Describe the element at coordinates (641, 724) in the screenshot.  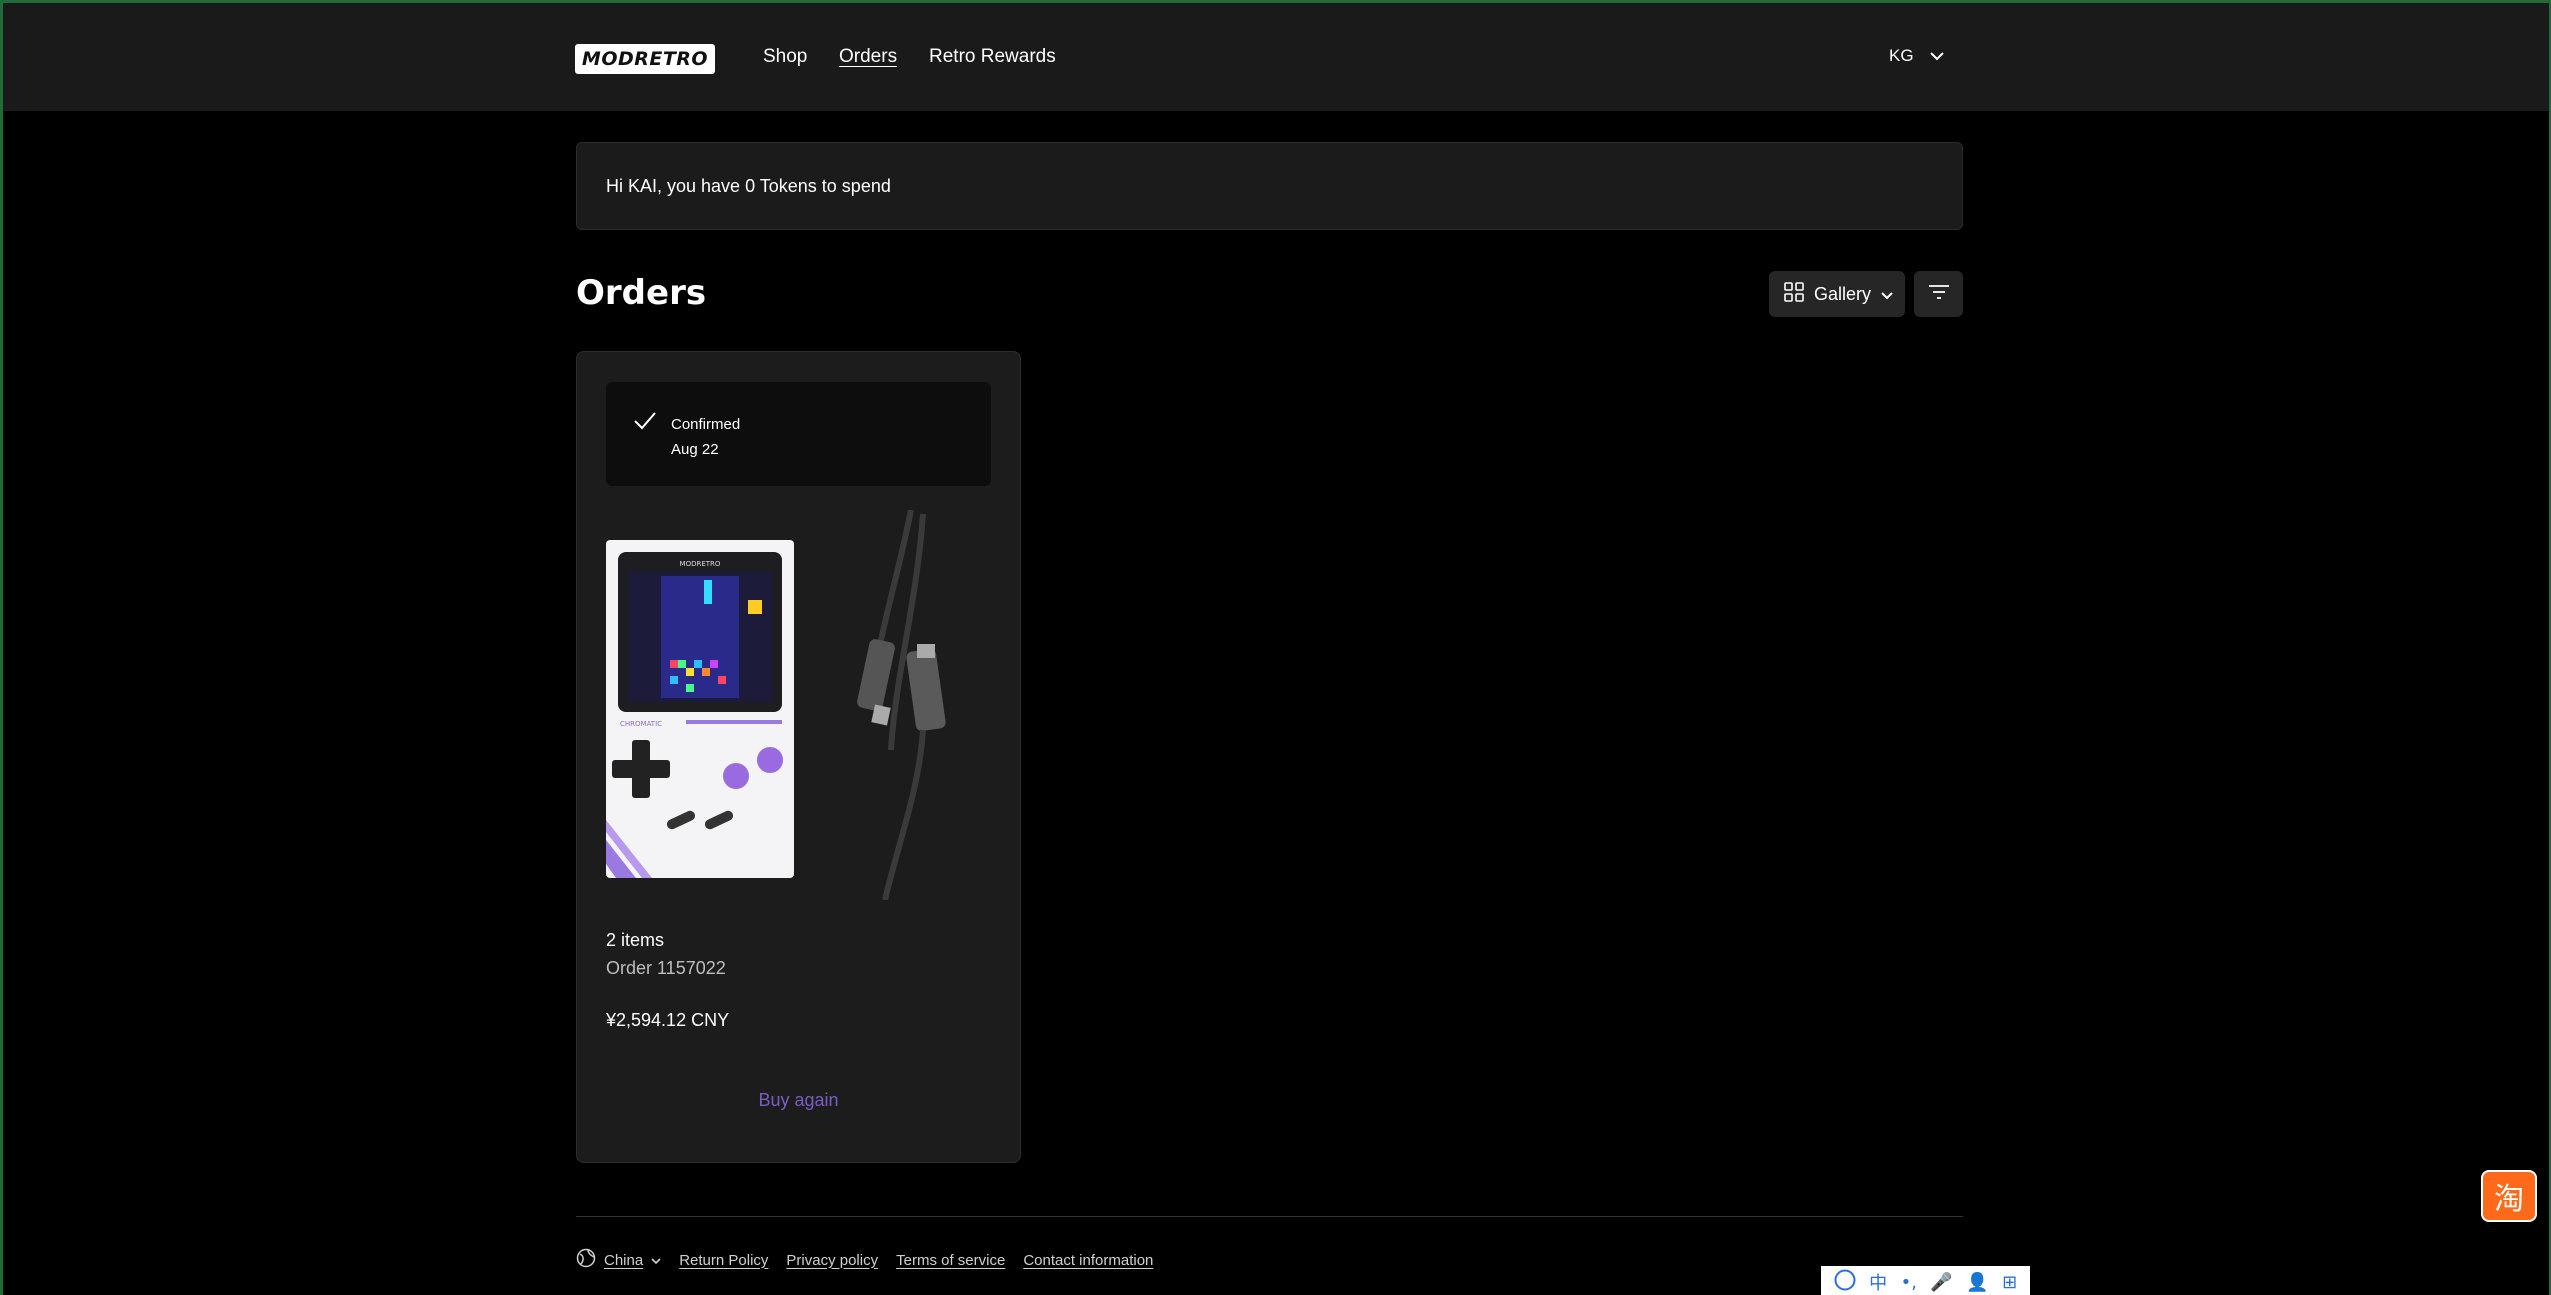
I see `console-label-text: CHROMATIC` at that location.